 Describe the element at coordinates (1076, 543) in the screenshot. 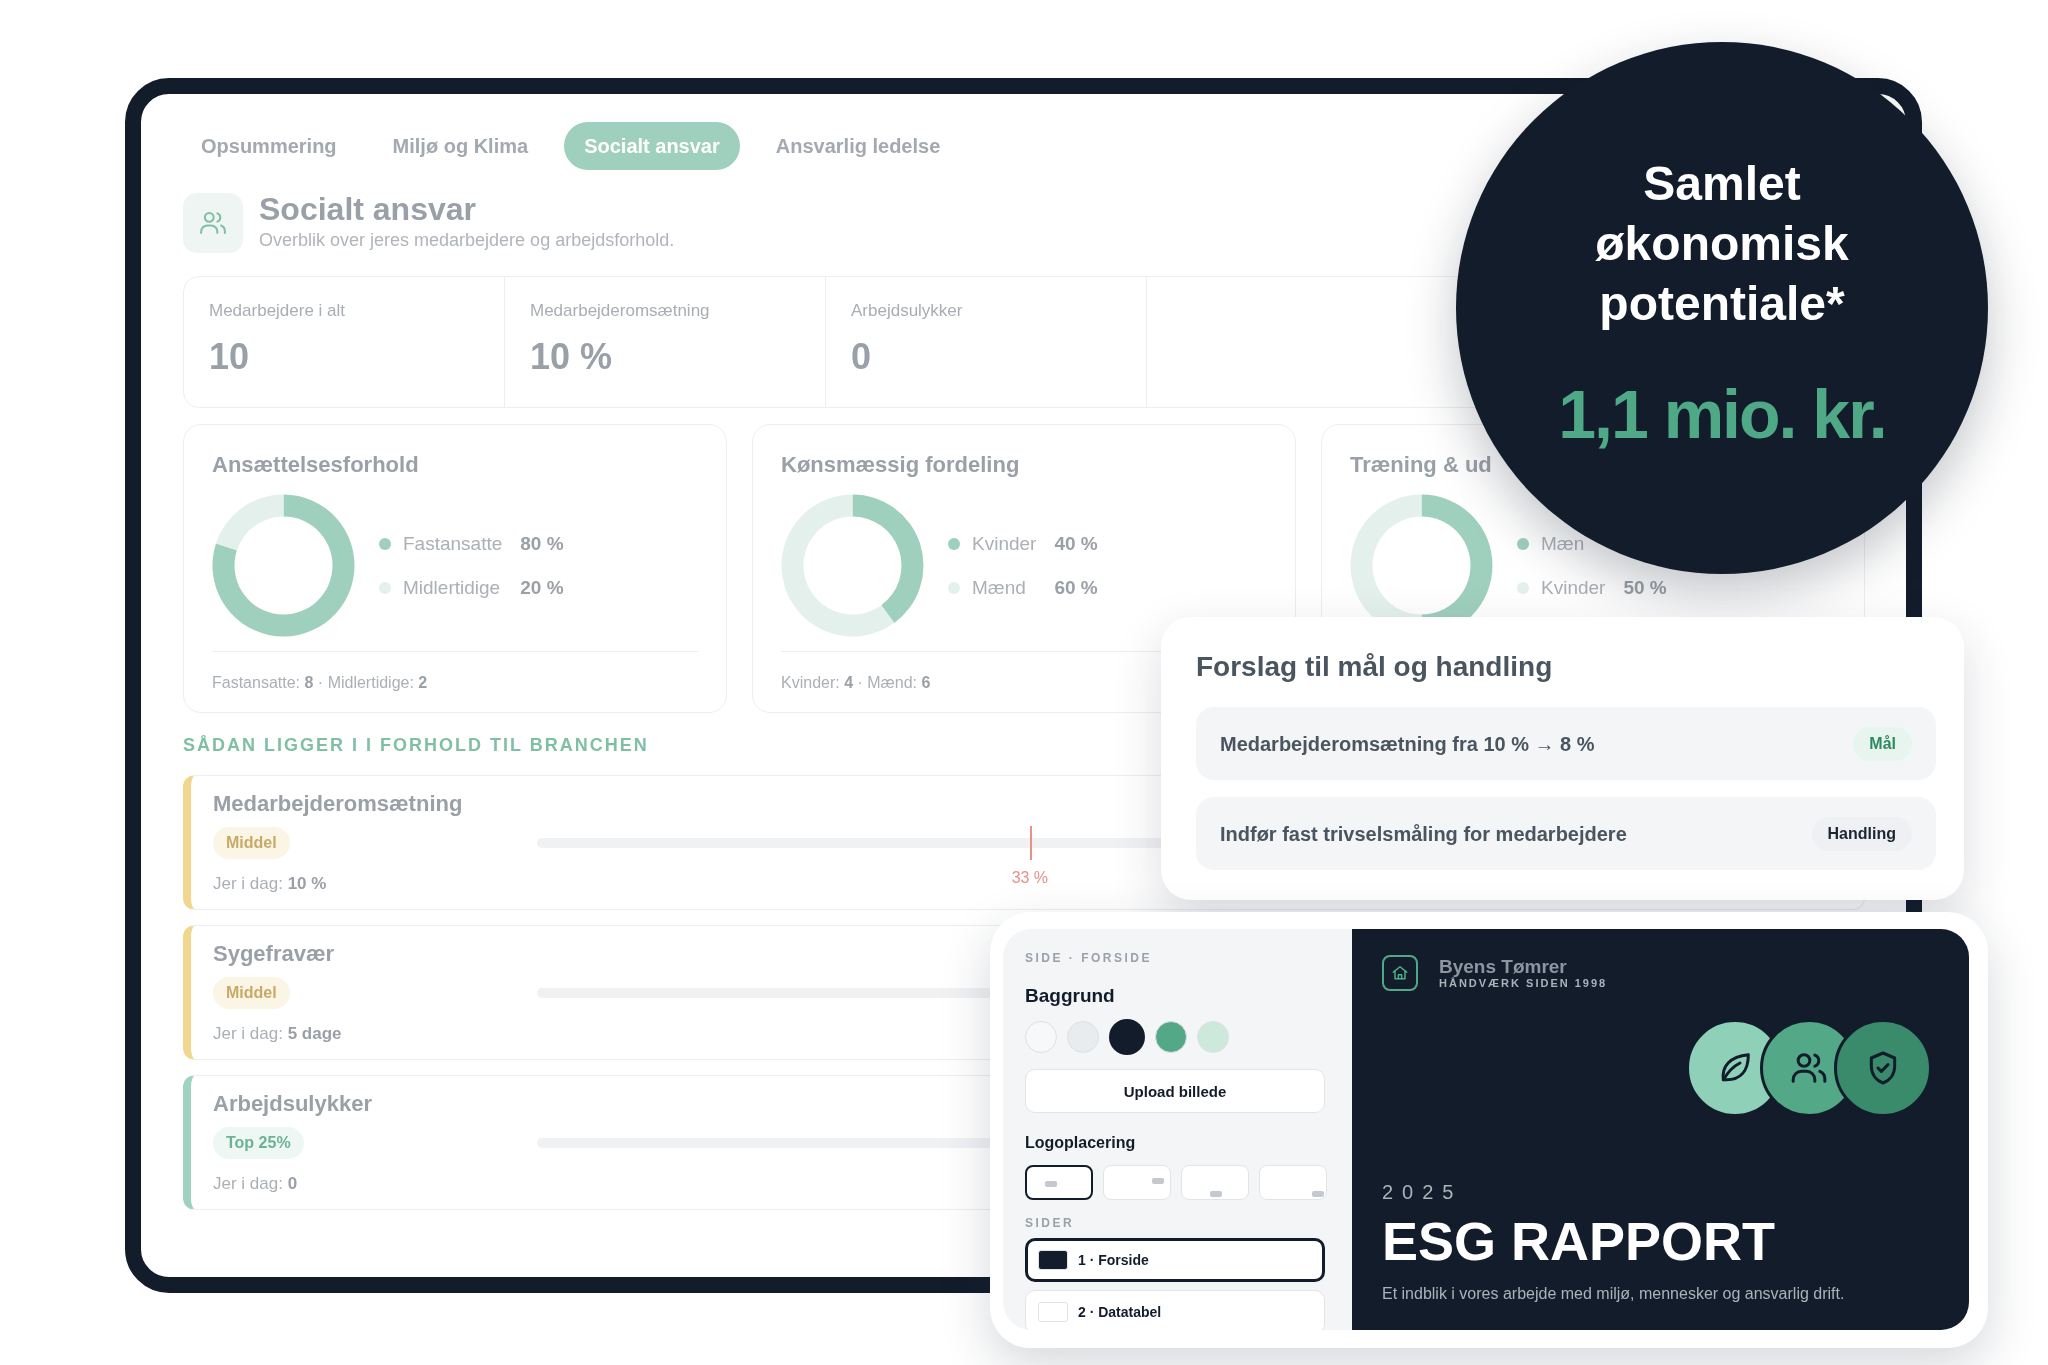

I see `legend-value: 40 %` at that location.